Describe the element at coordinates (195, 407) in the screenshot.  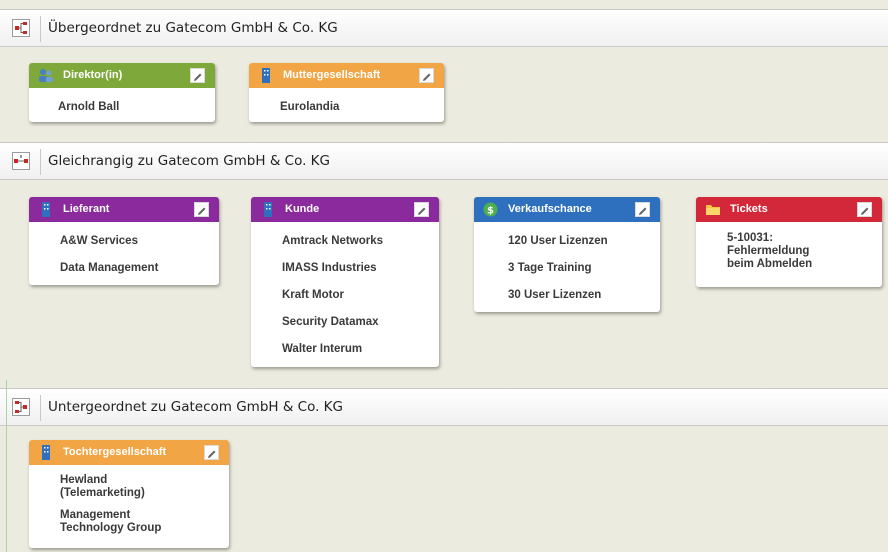
I see `section-title: Untergeordnet zu Gatecom GmbH & Co. KG` at that location.